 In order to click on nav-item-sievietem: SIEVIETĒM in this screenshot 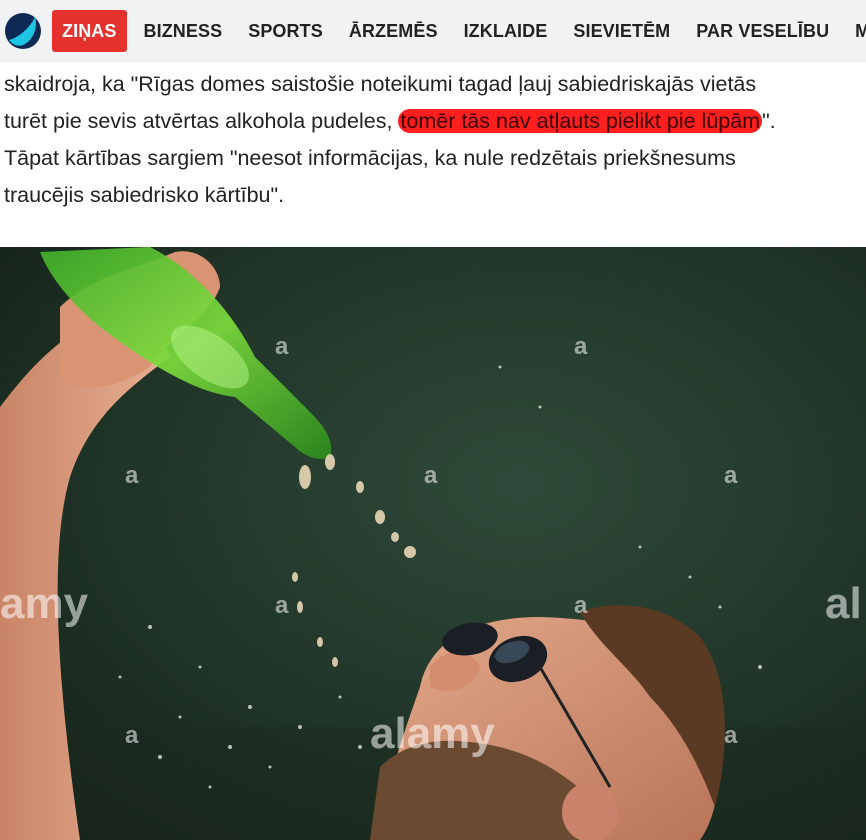, I will do `click(621, 31)`.